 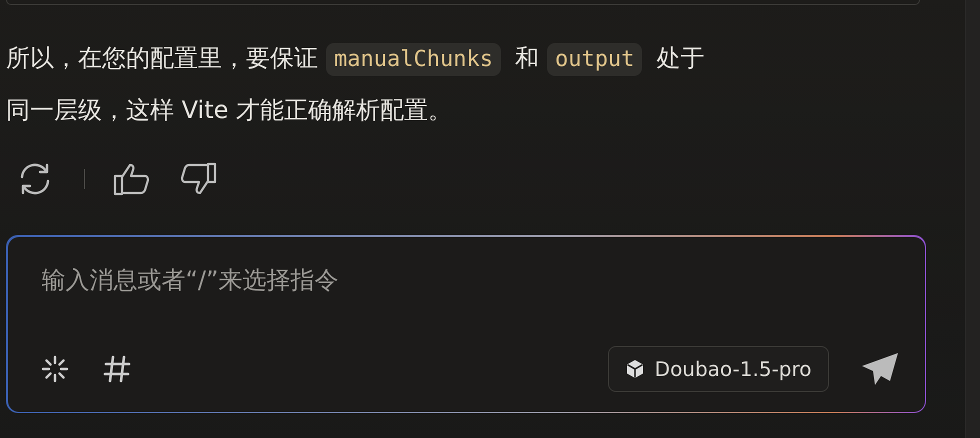 What do you see at coordinates (413, 59) in the screenshot?
I see `inline-code: manualChunks` at bounding box center [413, 59].